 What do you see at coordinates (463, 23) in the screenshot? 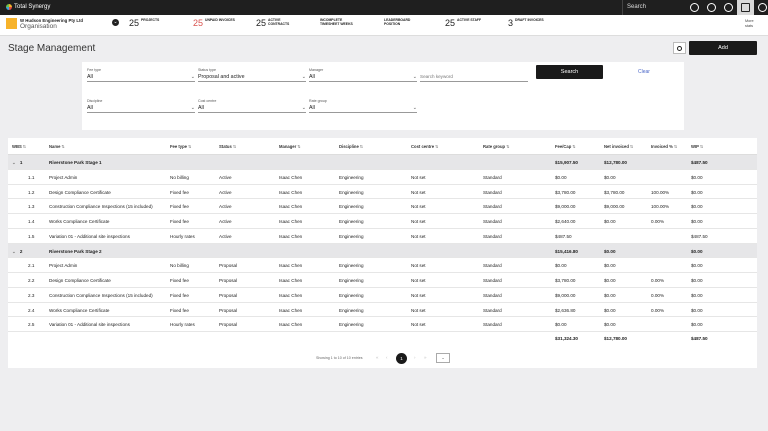
I see `stat-active-staff: 25 ACTIVE STAFF` at bounding box center [463, 23].